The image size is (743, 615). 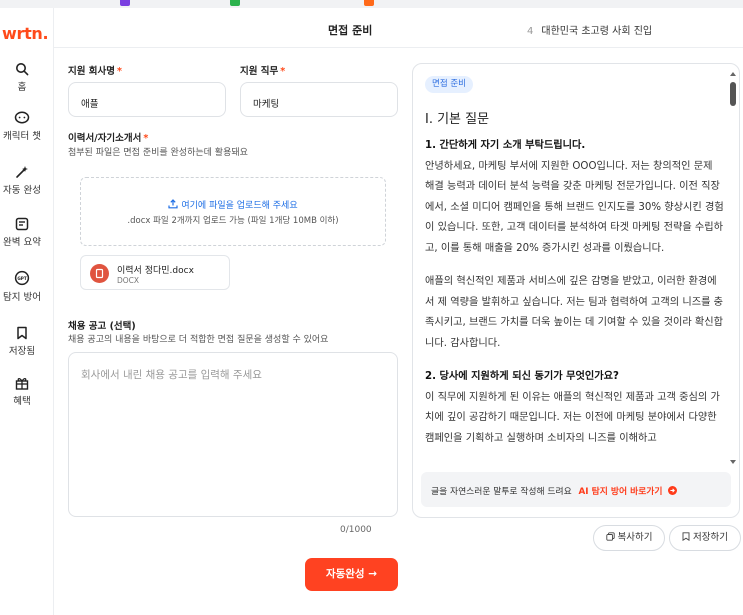 What do you see at coordinates (351, 574) in the screenshot?
I see `autocomplete-submit-button: 자동완성 →` at bounding box center [351, 574].